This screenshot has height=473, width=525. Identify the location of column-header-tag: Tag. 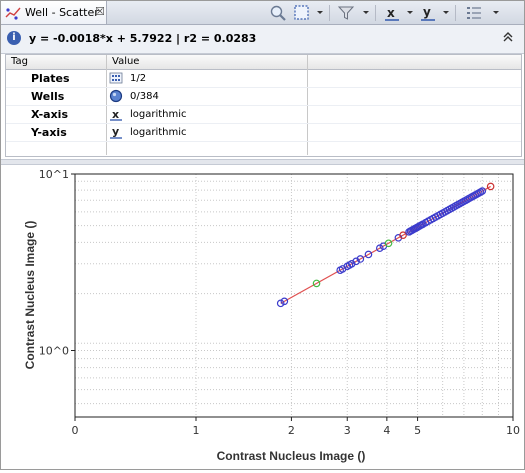
(19, 61).